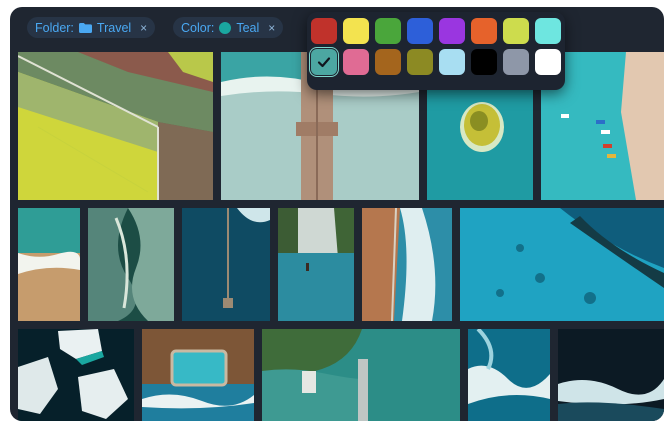  Describe the element at coordinates (226, 264) in the screenshot. I see `photo-ocean-dock` at that location.